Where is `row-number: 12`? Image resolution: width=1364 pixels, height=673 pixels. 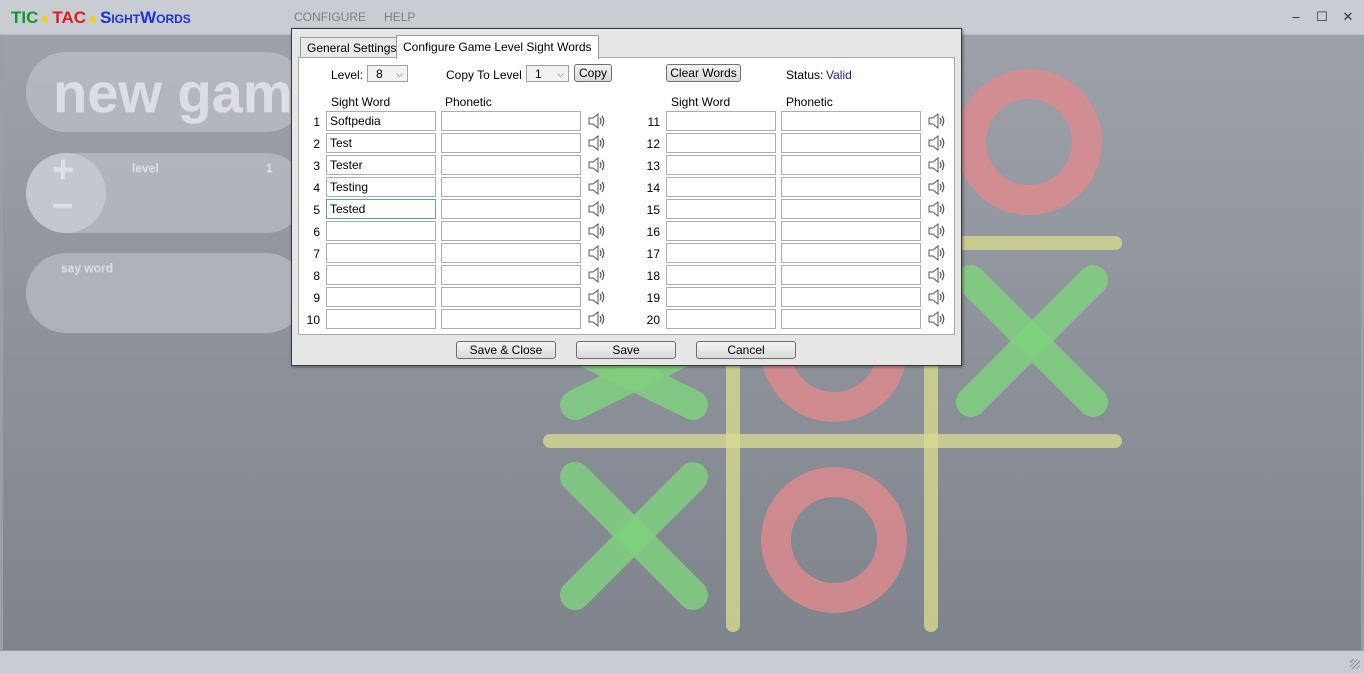
row-number: 12 is located at coordinates (653, 144).